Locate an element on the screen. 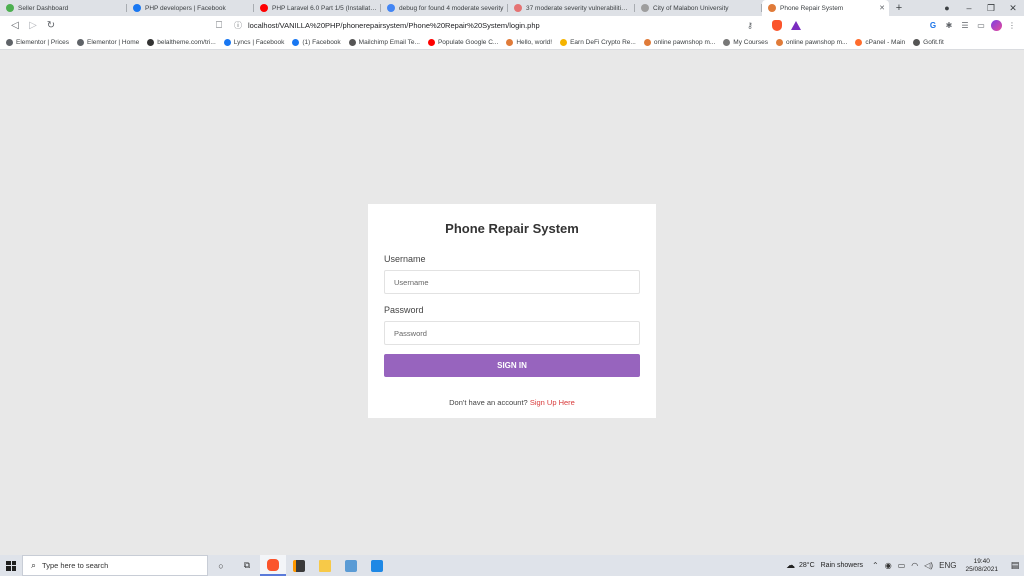 The width and height of the screenshot is (1024, 576). bookmark-label: cPanel - Main is located at coordinates (885, 42).